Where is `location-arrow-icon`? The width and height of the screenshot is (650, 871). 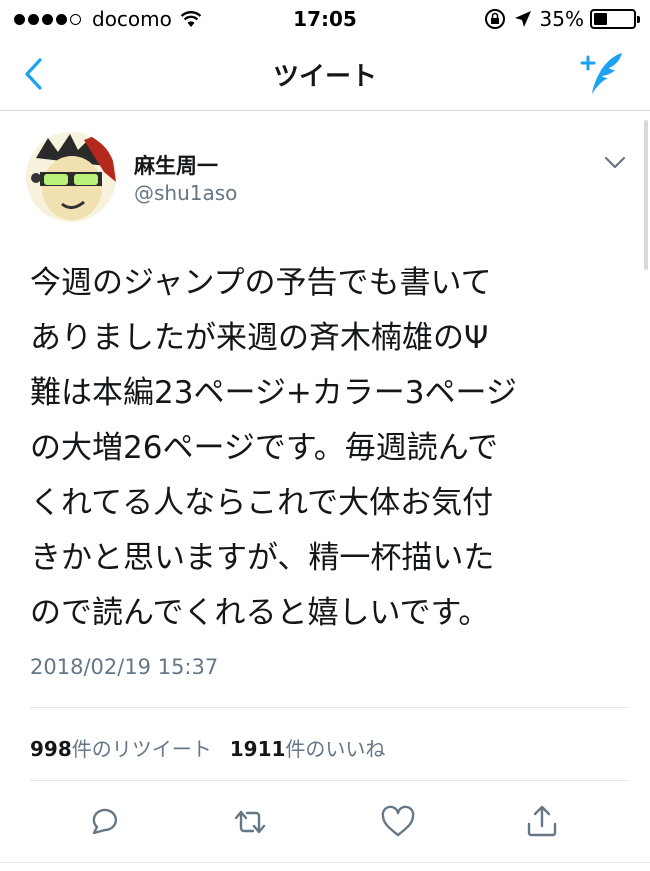 location-arrow-icon is located at coordinates (522, 19).